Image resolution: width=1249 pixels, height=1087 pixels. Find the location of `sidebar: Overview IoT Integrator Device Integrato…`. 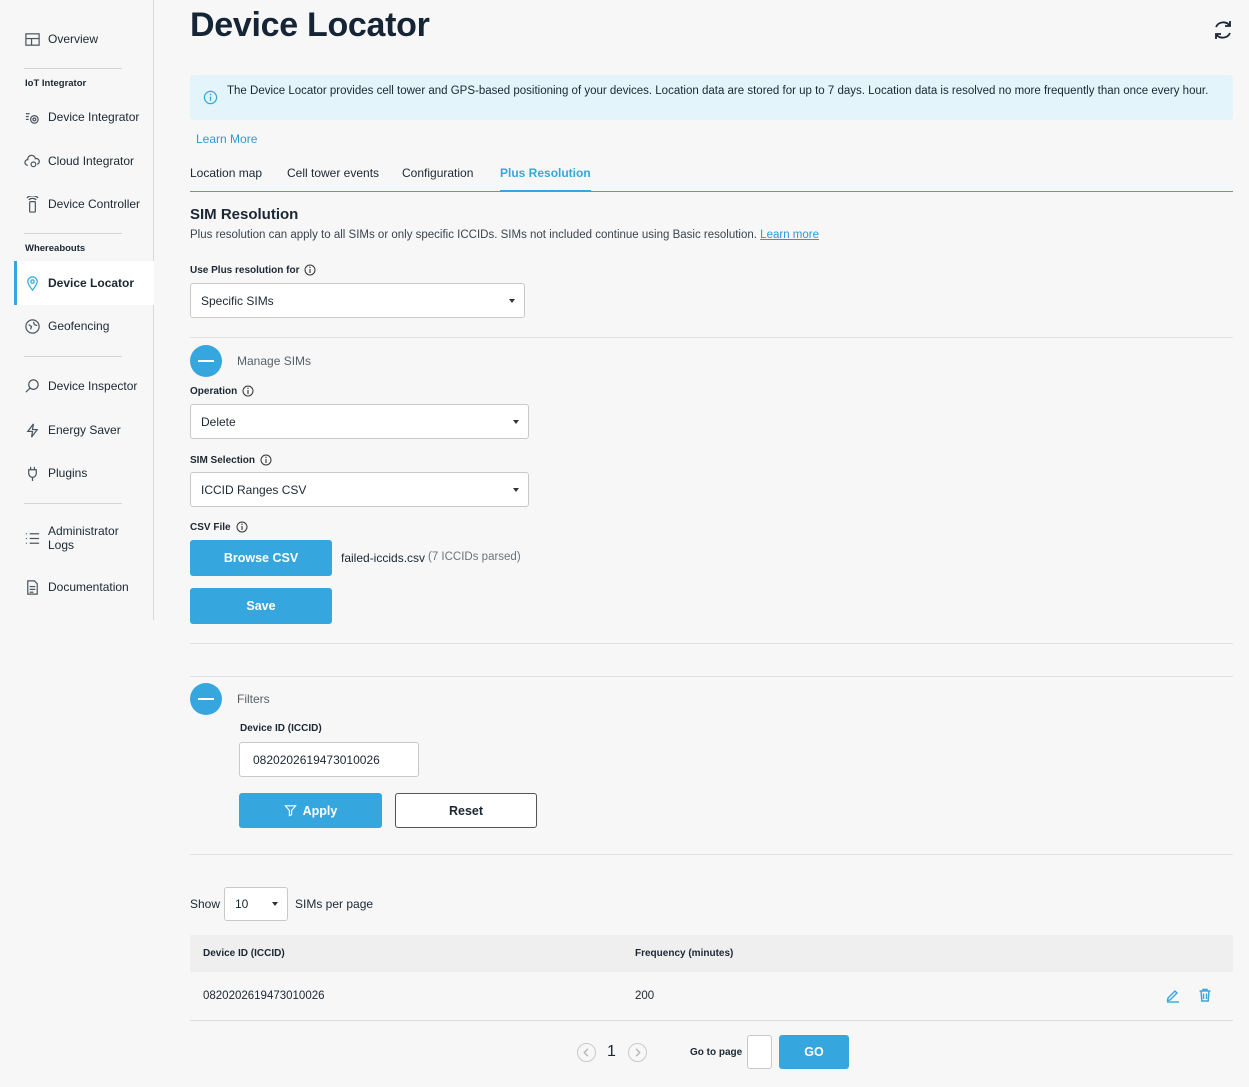

sidebar: Overview IoT Integrator Device Integrato… is located at coordinates (77, 310).